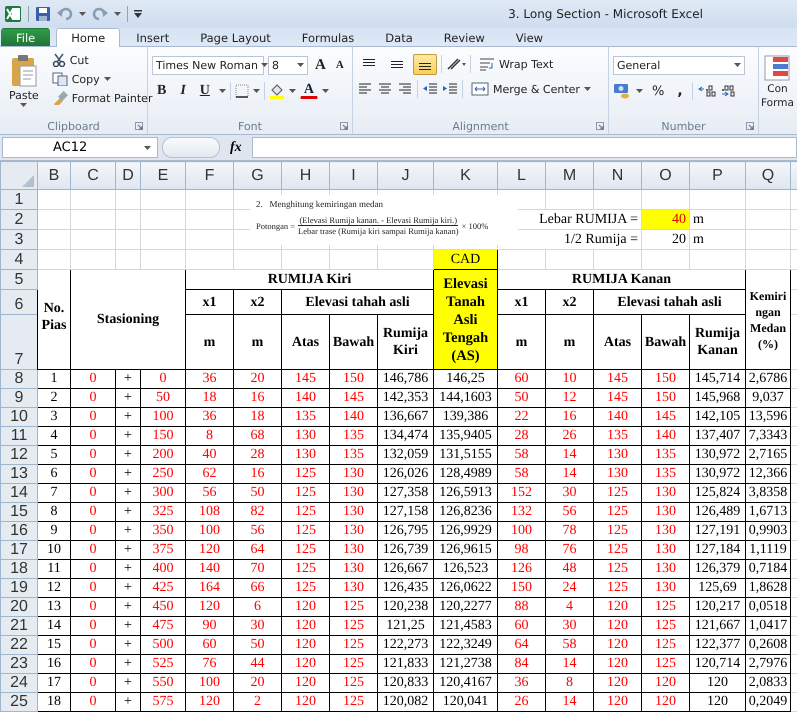 This screenshot has height=723, width=797. Describe the element at coordinates (768, 417) in the screenshot. I see `table-cell: 13,596` at that location.